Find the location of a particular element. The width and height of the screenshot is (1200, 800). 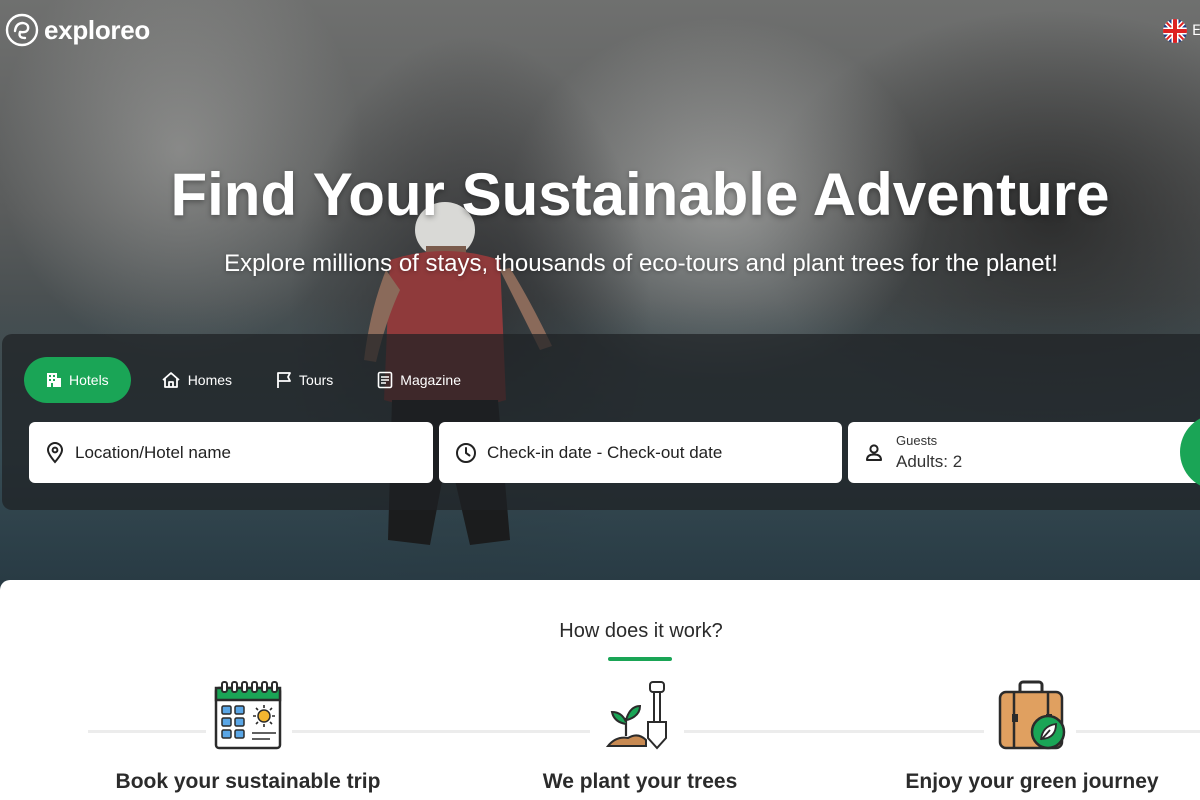

tab-hotels-label: Hotels is located at coordinates (89, 380).